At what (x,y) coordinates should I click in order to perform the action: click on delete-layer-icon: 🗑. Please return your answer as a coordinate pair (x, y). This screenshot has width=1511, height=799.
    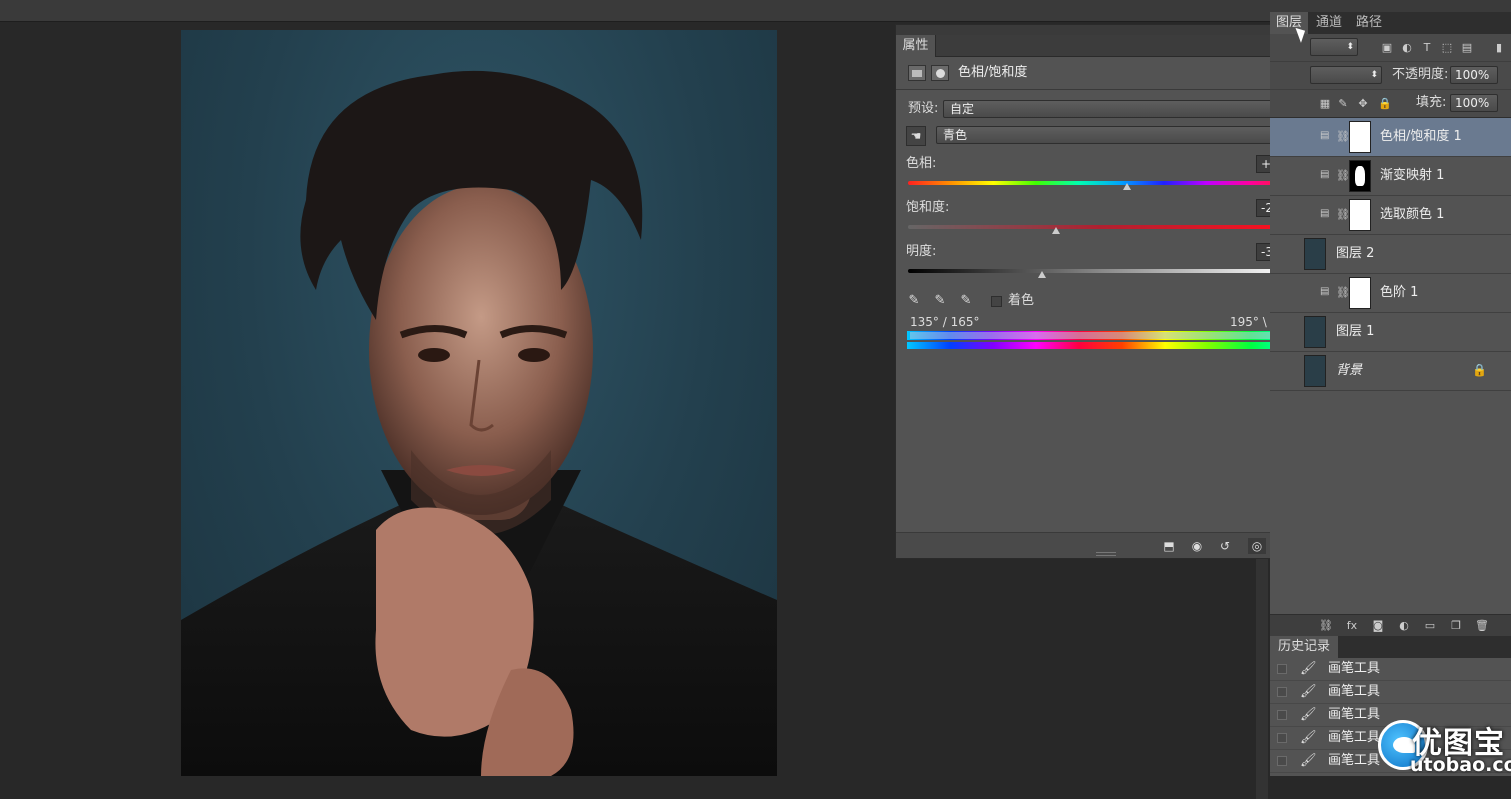
    Looking at the image, I should click on (1482, 626).